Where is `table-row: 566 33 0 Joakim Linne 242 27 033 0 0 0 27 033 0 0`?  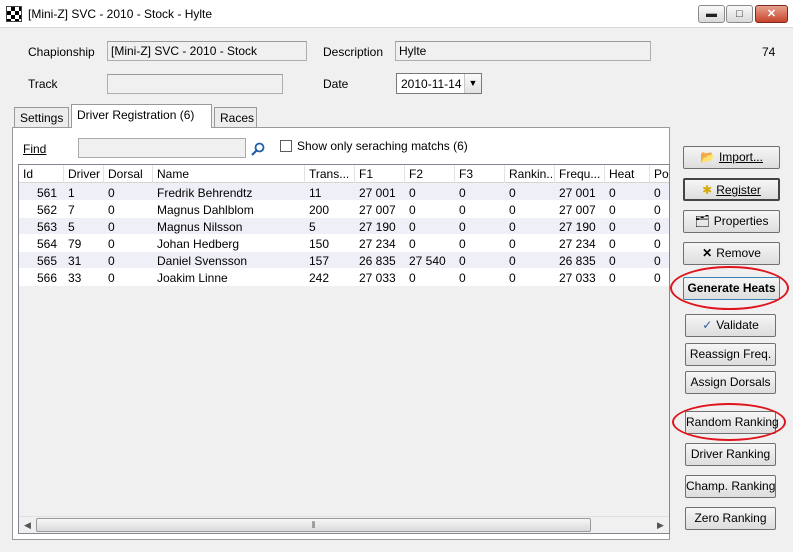 table-row: 566 33 0 Joakim Linne 242 27 033 0 0 0 27 033 0 0 is located at coordinates (344, 277).